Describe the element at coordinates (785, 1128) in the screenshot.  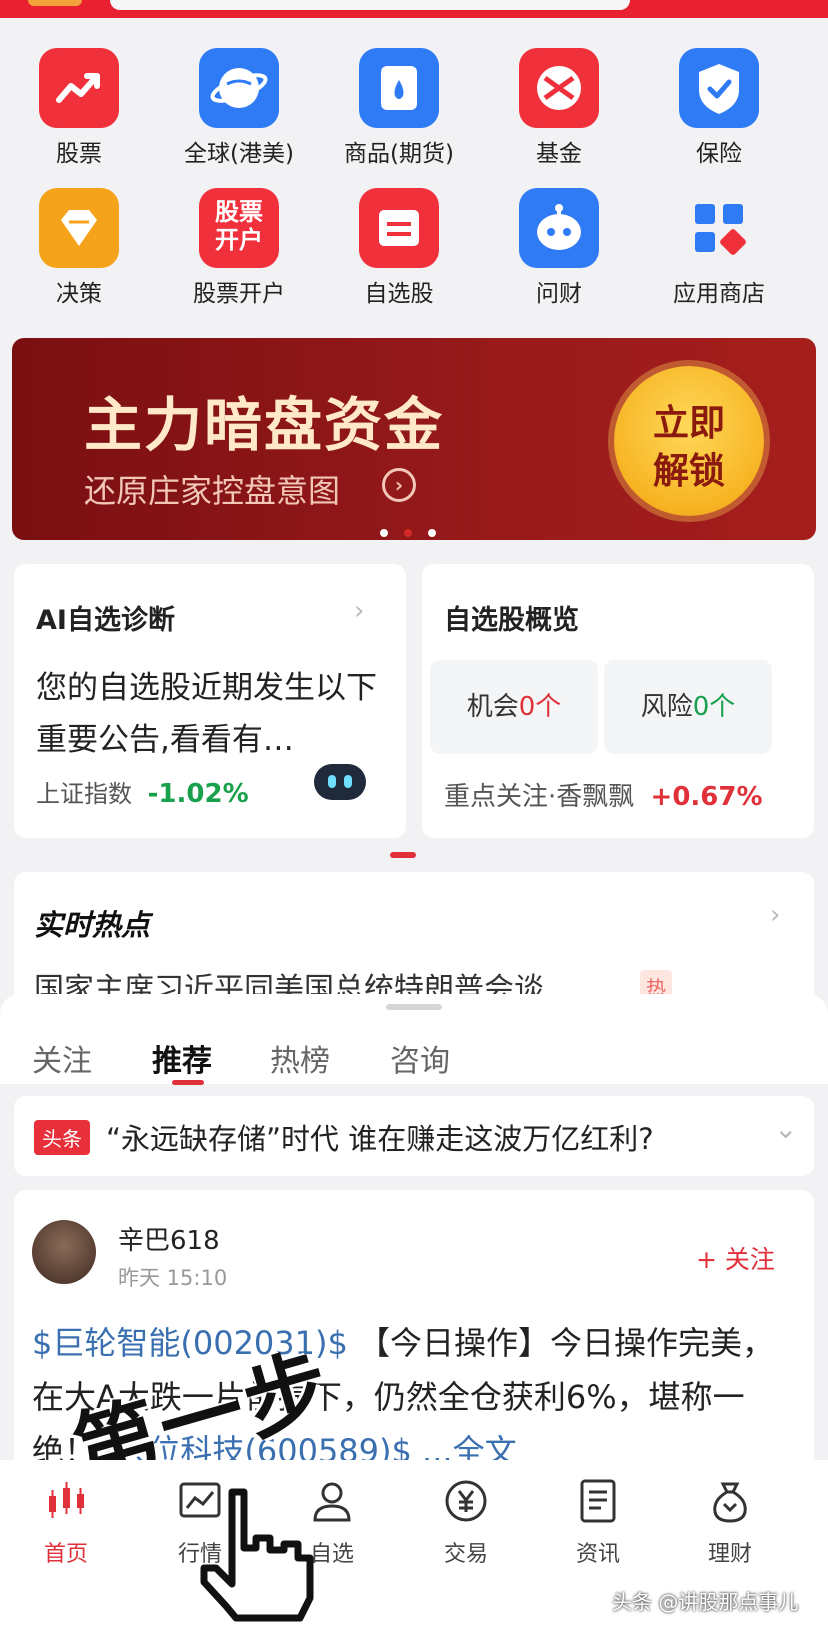
I see `chevron-down-icon: ⌄` at that location.